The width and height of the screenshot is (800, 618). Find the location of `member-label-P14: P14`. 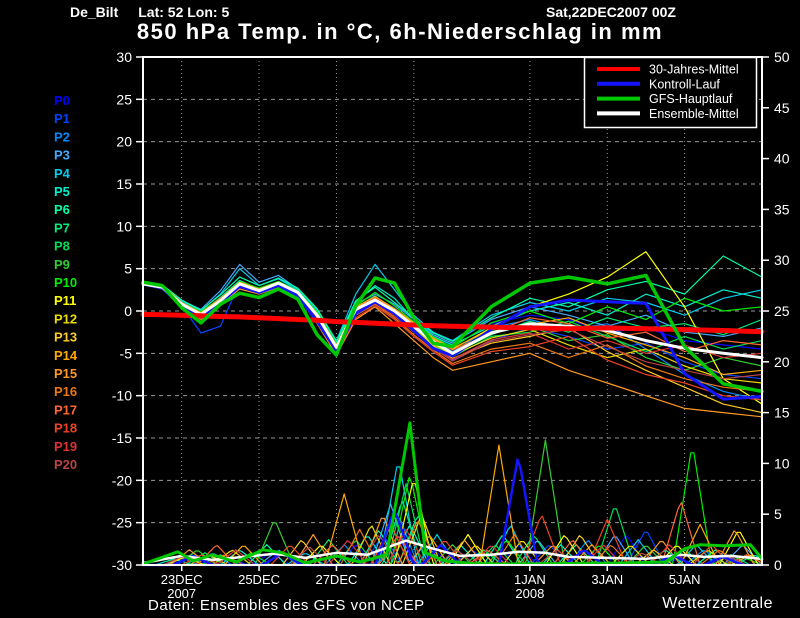

member-label-P14: P14 is located at coordinates (66, 355).